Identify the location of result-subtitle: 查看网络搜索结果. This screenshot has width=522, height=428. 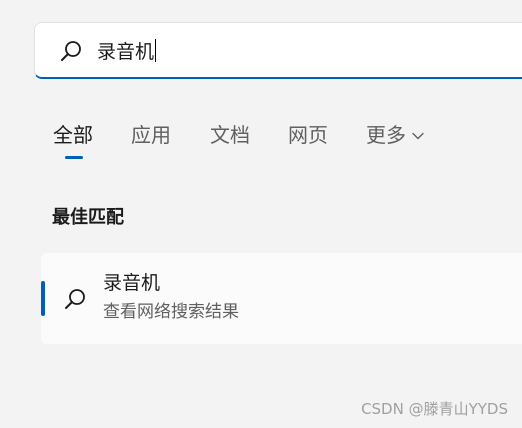
(171, 312).